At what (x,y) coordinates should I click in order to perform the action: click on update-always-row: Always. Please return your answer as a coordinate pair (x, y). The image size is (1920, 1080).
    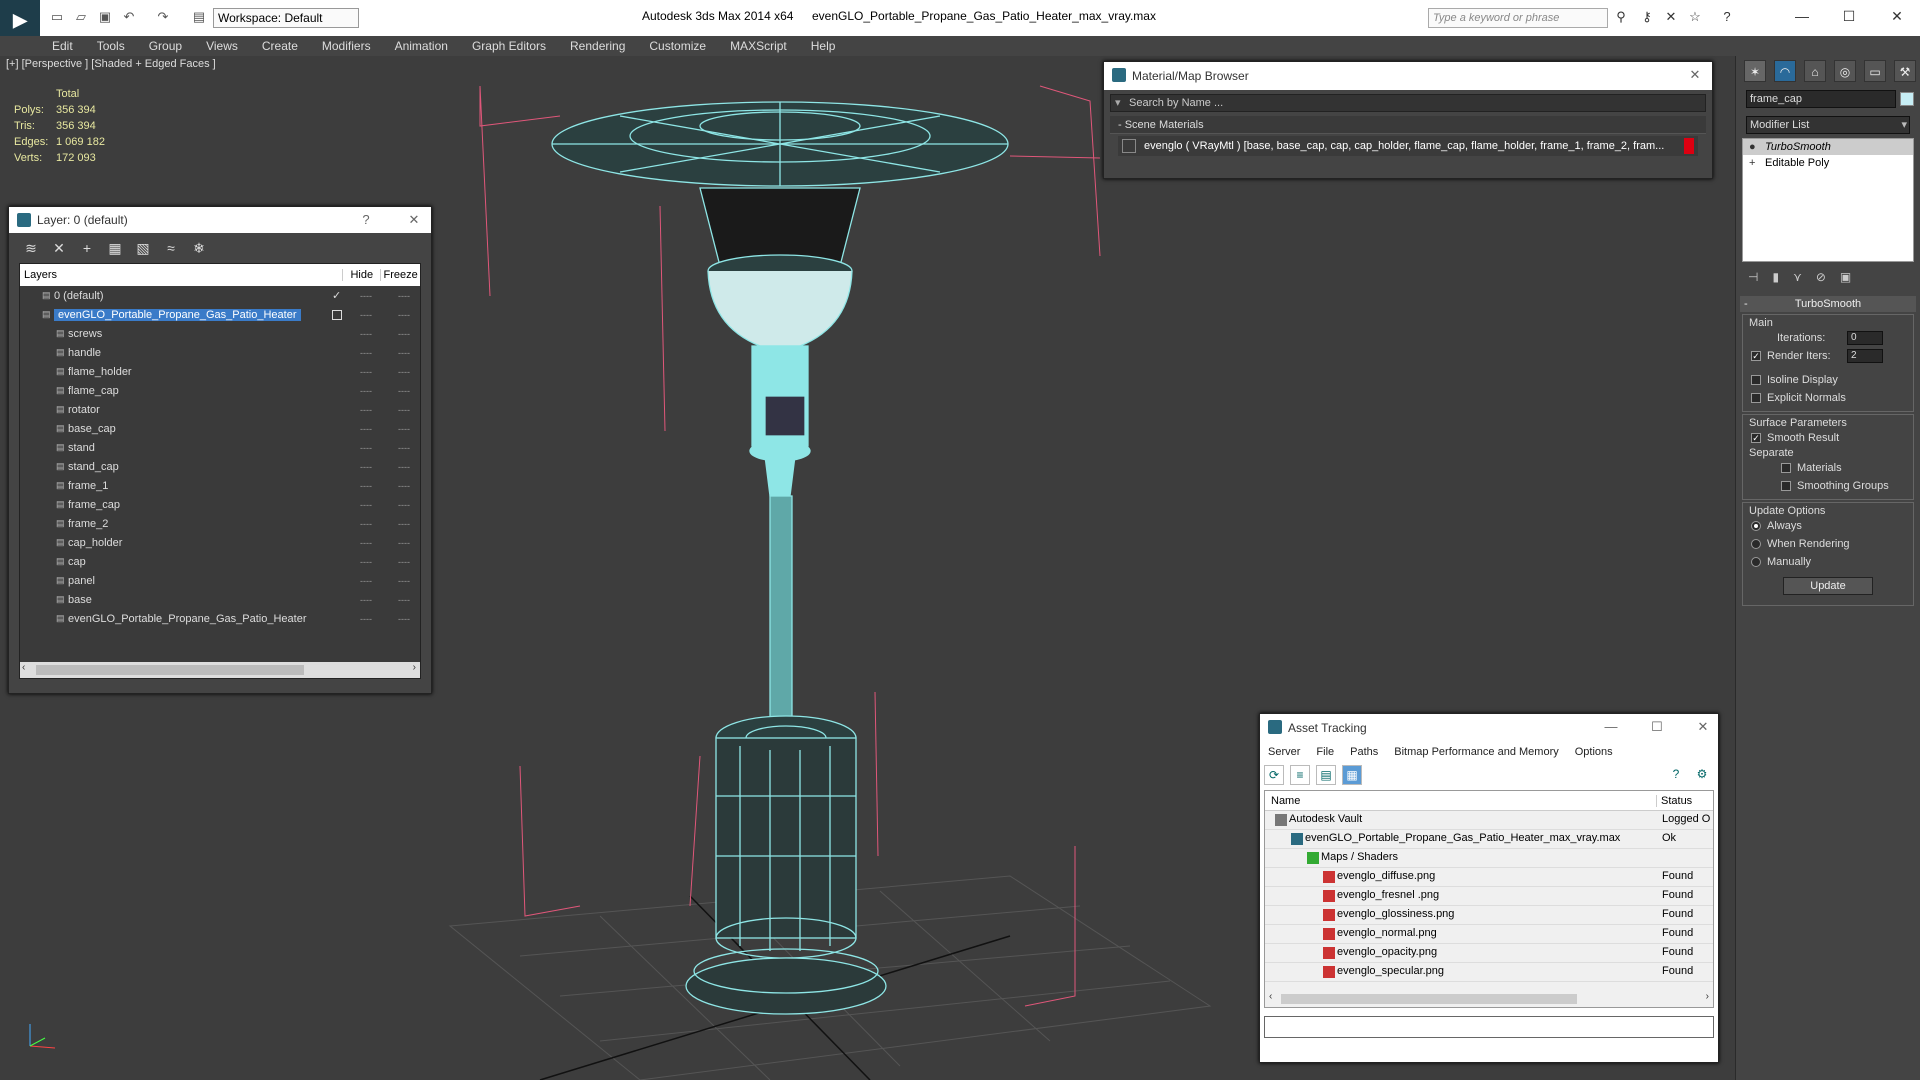
    Looking at the image, I should click on (1828, 526).